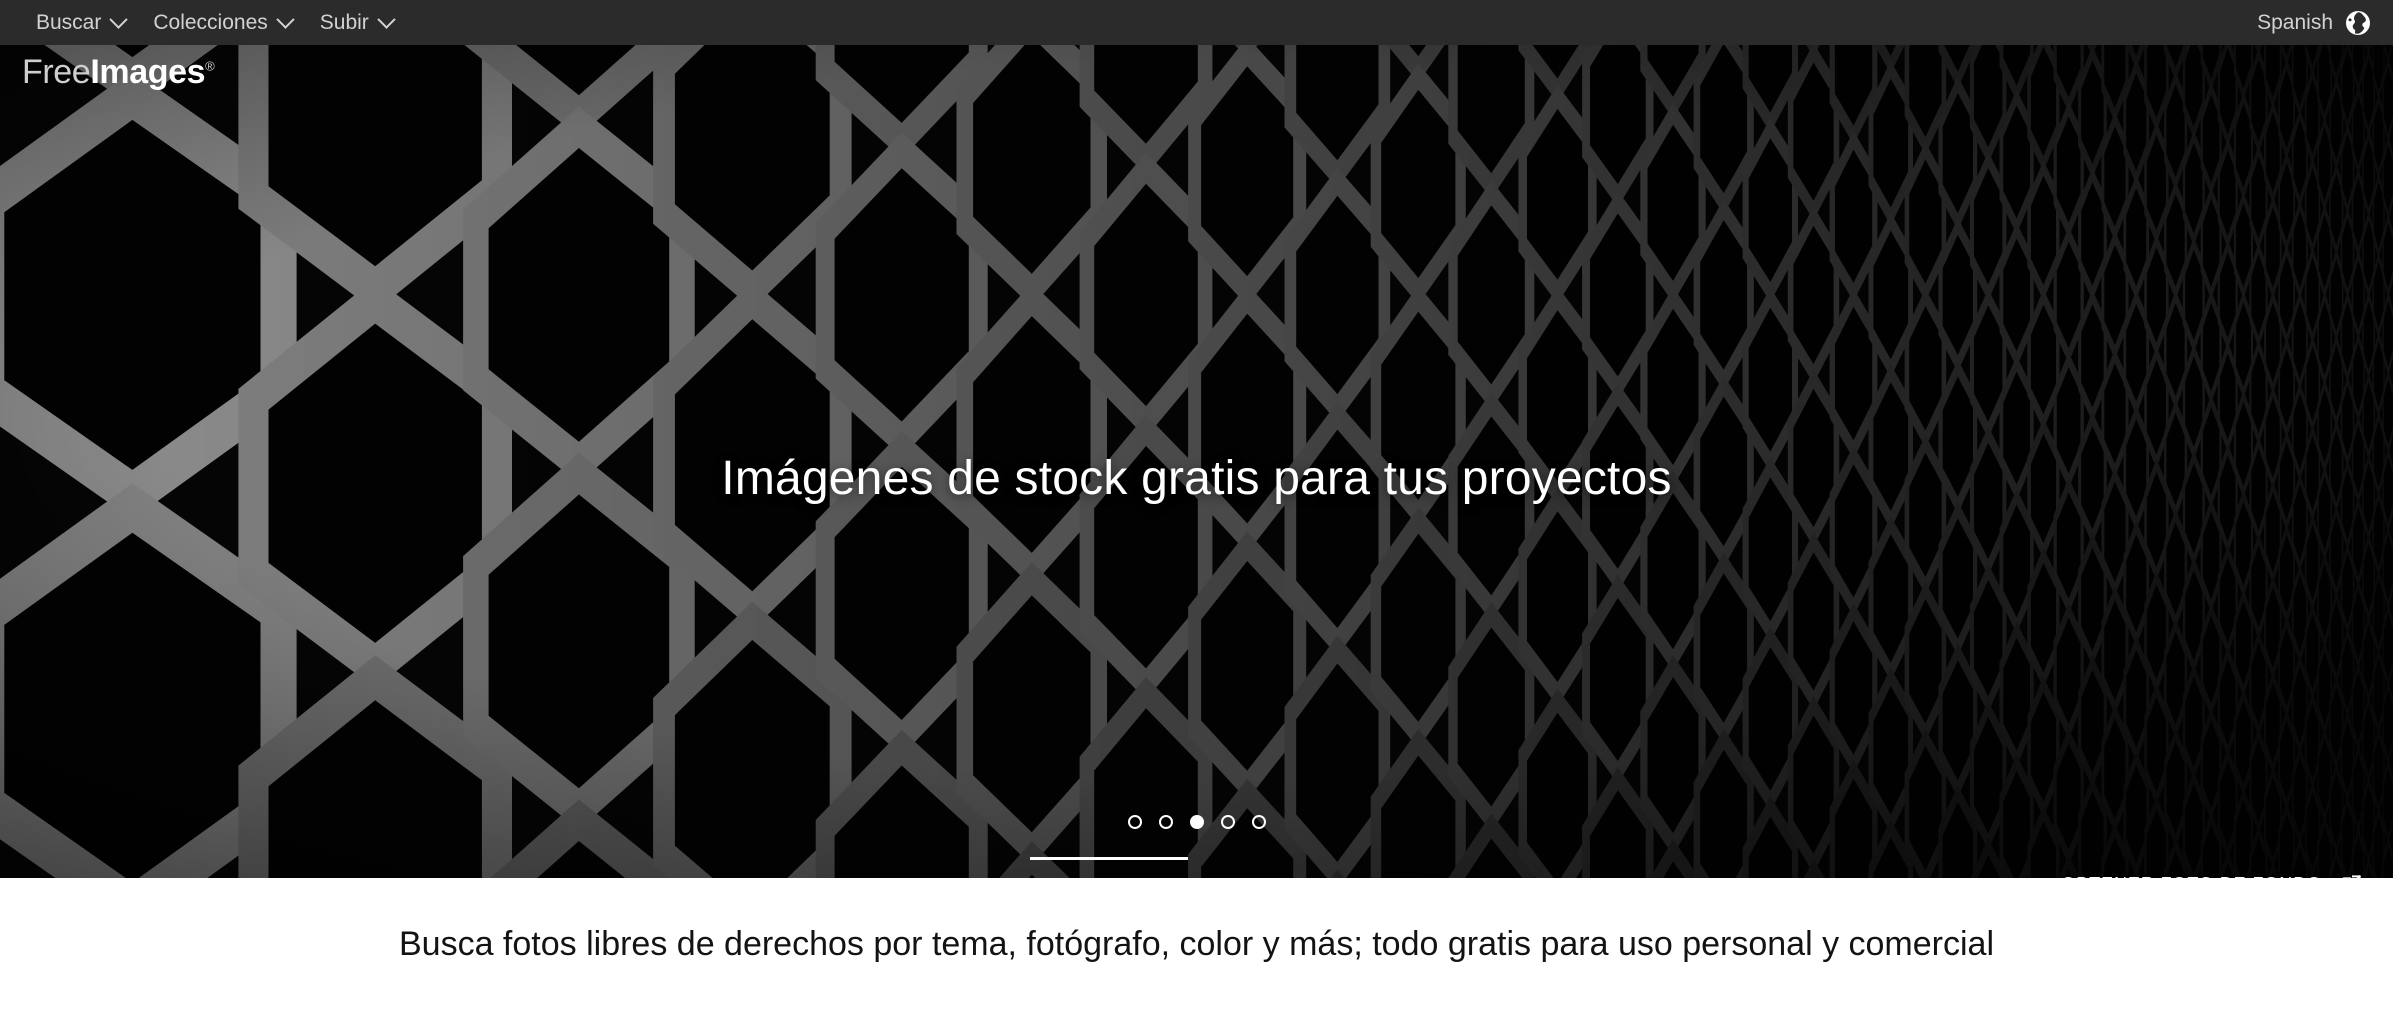 The height and width of the screenshot is (1024, 2393). I want to click on top-nav-label-subir: Subir, so click(344, 22).